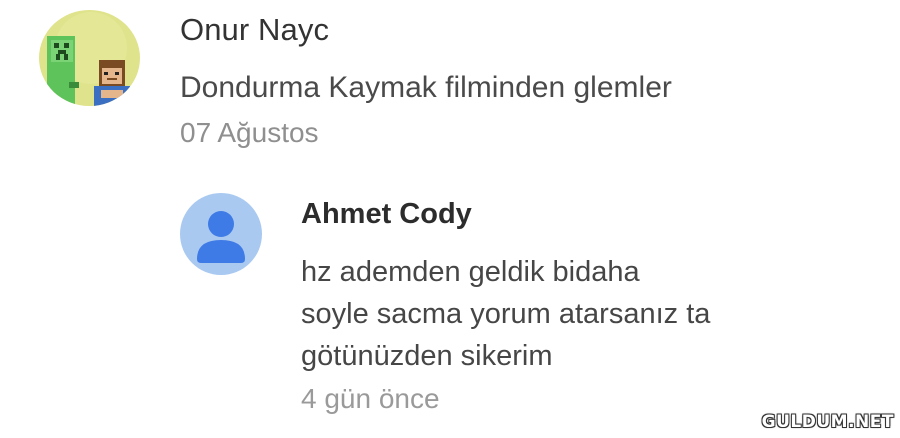 Image resolution: width=900 pixels, height=438 pixels. I want to click on comment-date: 07 Ağustos, so click(249, 132).